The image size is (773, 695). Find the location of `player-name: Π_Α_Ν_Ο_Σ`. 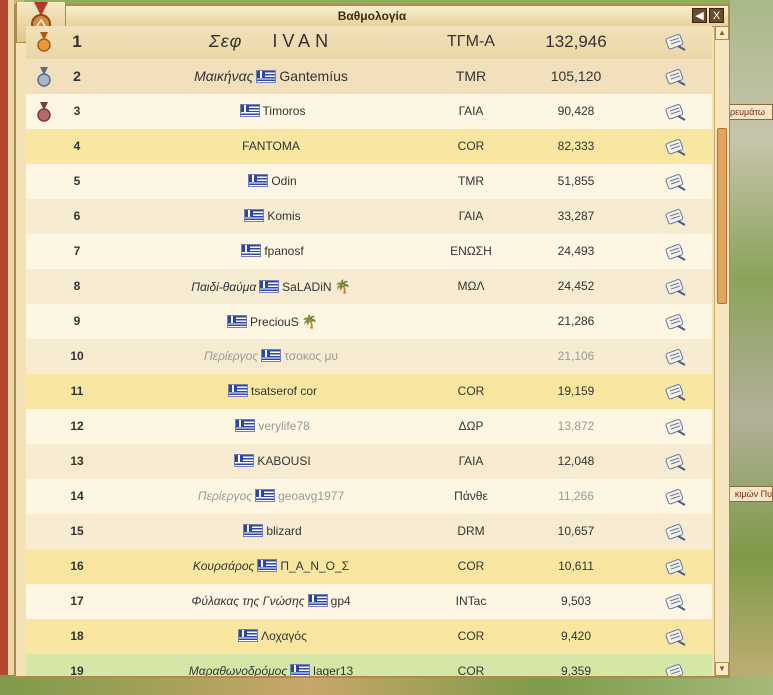

player-name: Π_Α_Ν_Ο_Σ is located at coordinates (314, 566).